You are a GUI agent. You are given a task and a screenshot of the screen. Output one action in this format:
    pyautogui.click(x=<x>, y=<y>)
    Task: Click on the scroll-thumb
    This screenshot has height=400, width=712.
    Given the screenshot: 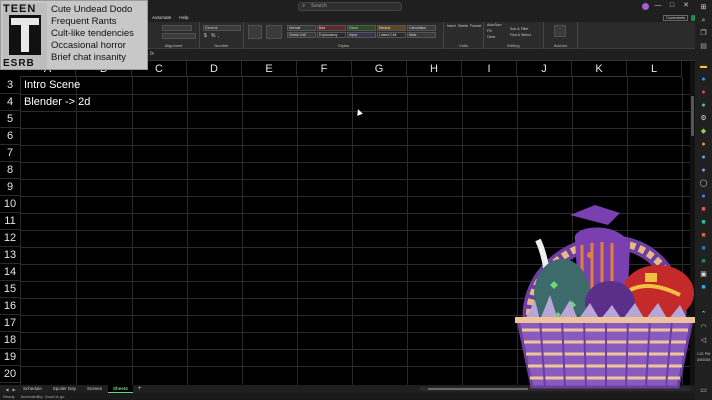 What is the action you would take?
    pyautogui.click(x=692, y=116)
    